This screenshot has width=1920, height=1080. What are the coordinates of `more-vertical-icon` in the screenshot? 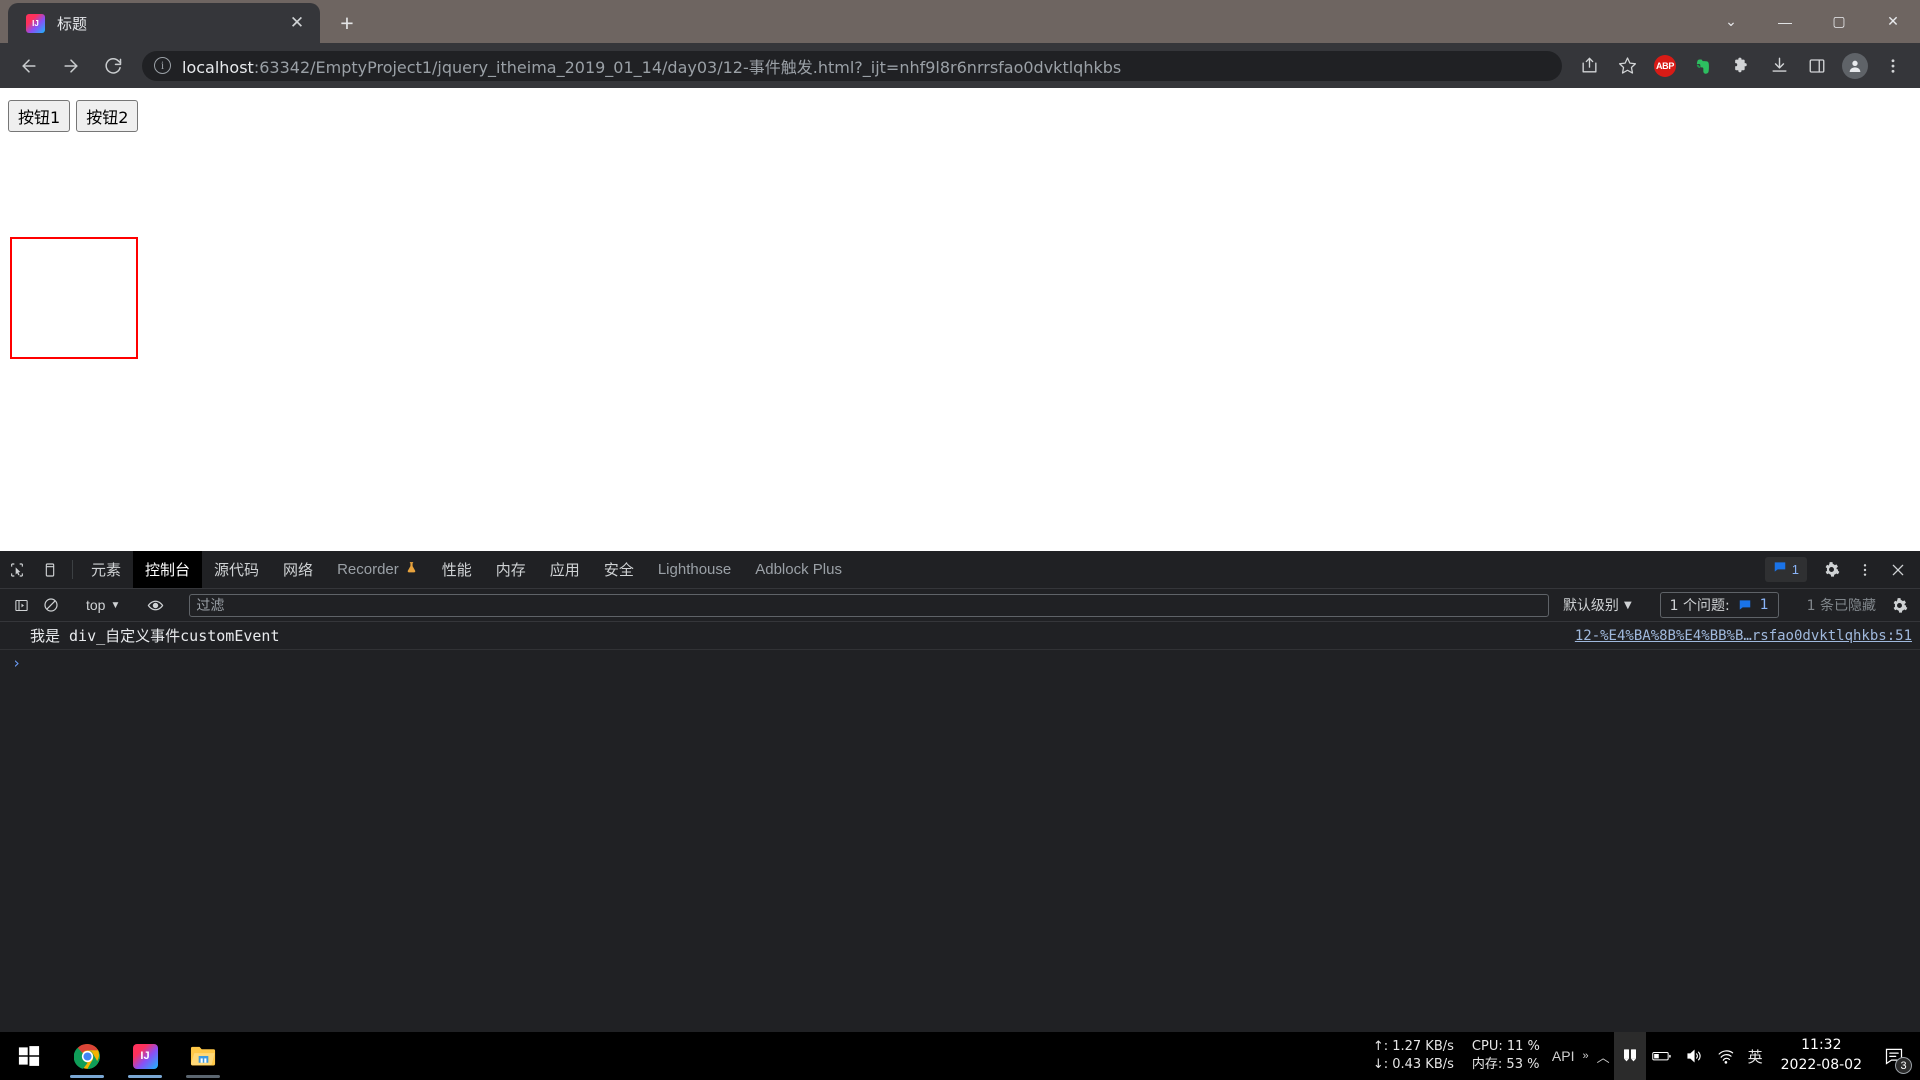 It's located at (1864, 570).